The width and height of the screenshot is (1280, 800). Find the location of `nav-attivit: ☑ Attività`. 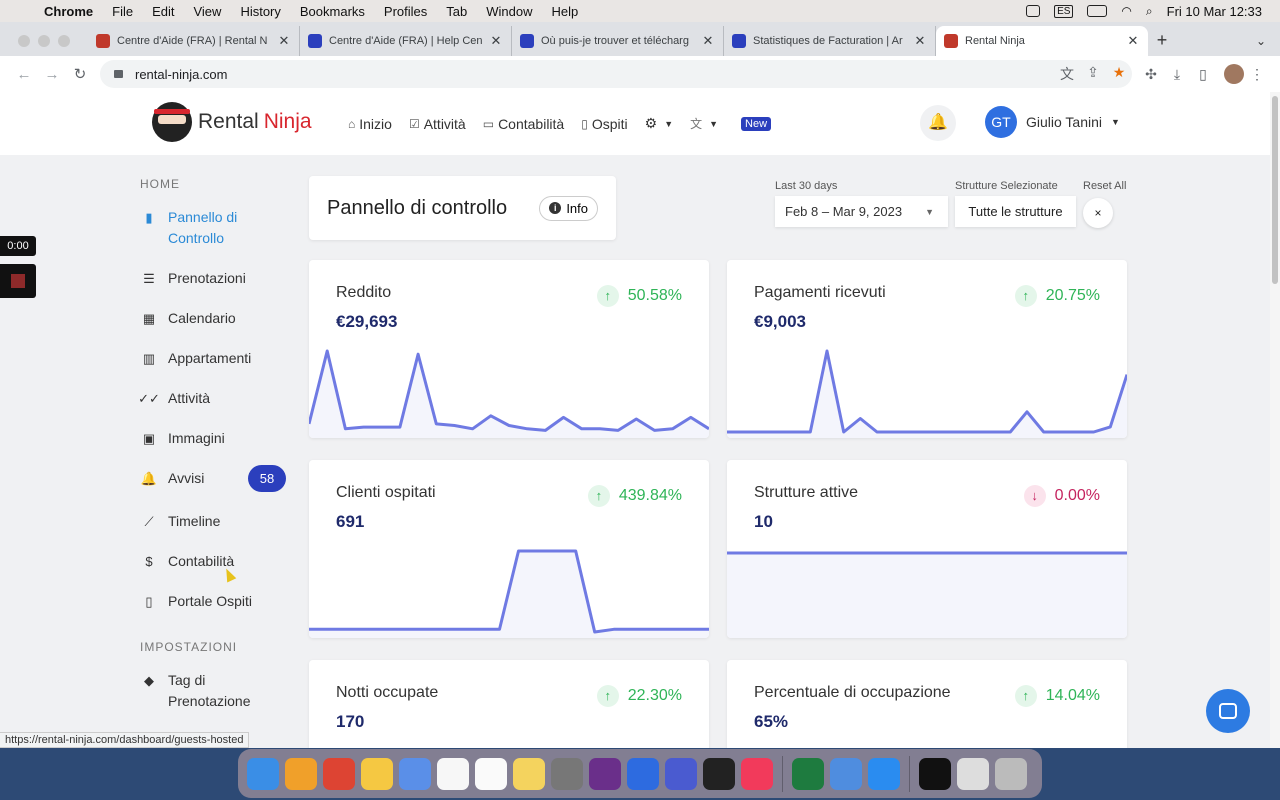

nav-attivit: ☑ Attività is located at coordinates (437, 124).